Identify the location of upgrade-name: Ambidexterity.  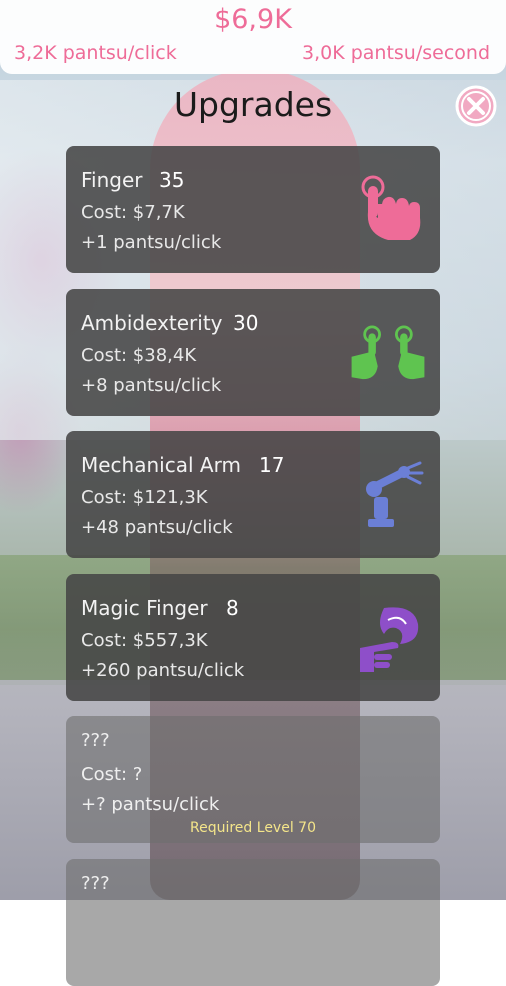
(152, 323).